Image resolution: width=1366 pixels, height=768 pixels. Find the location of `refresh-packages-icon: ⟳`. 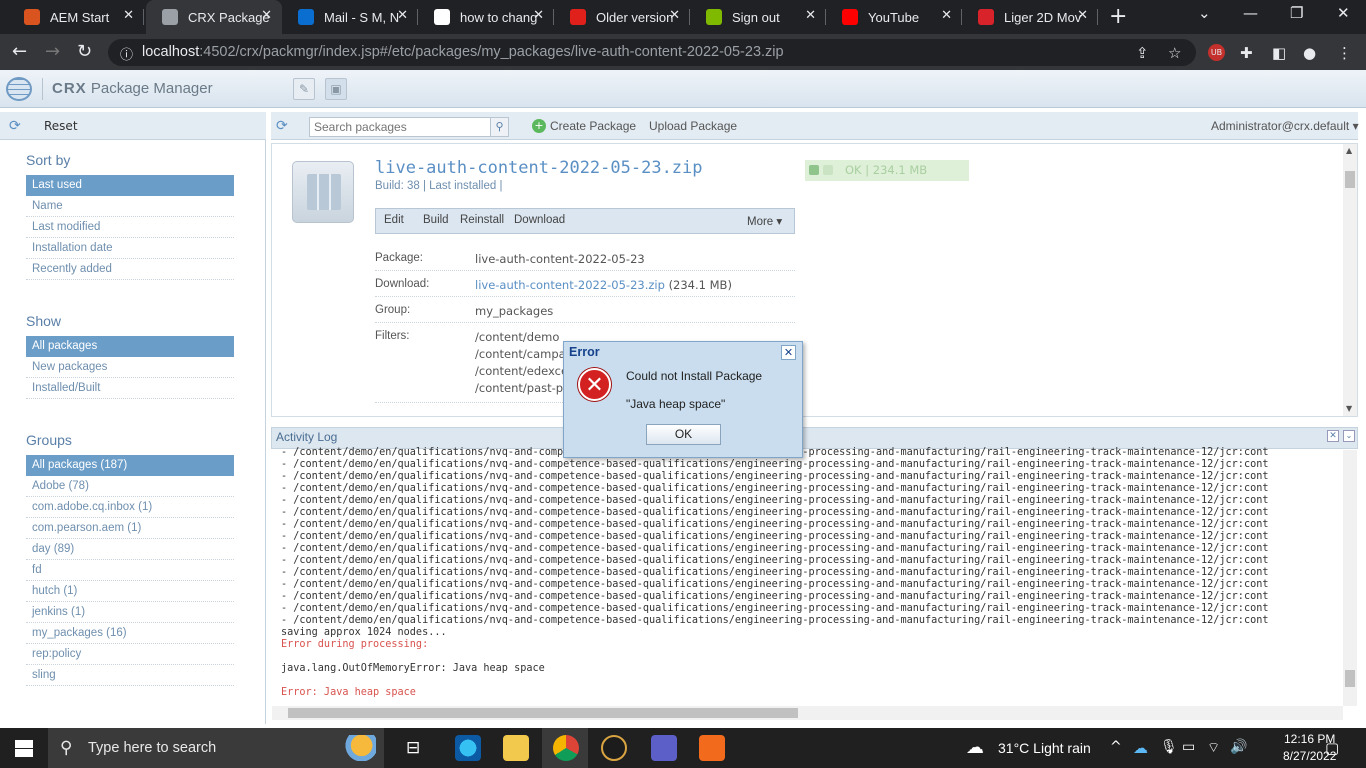

refresh-packages-icon: ⟳ is located at coordinates (282, 126).